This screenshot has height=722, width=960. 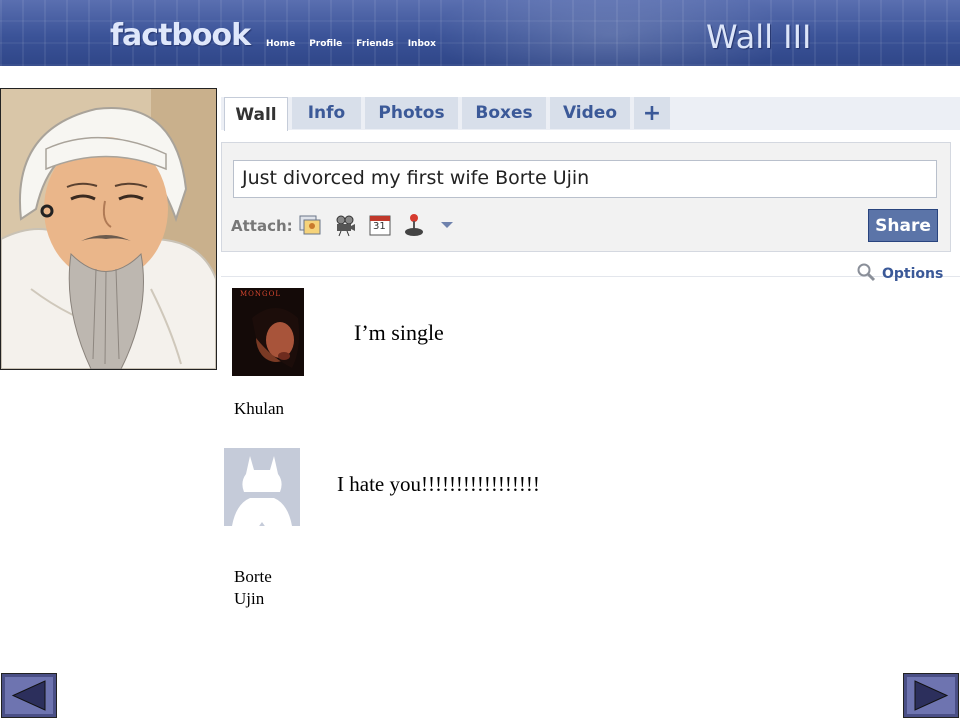 I want to click on share-button: Share, so click(x=903, y=225).